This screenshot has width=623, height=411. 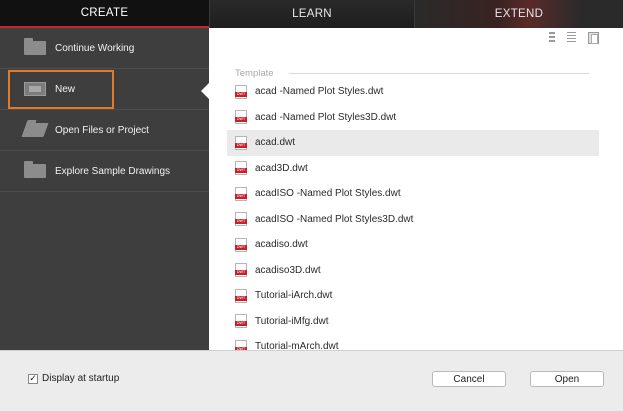 I want to click on file-row-selected: acad.dwt, so click(x=413, y=143).